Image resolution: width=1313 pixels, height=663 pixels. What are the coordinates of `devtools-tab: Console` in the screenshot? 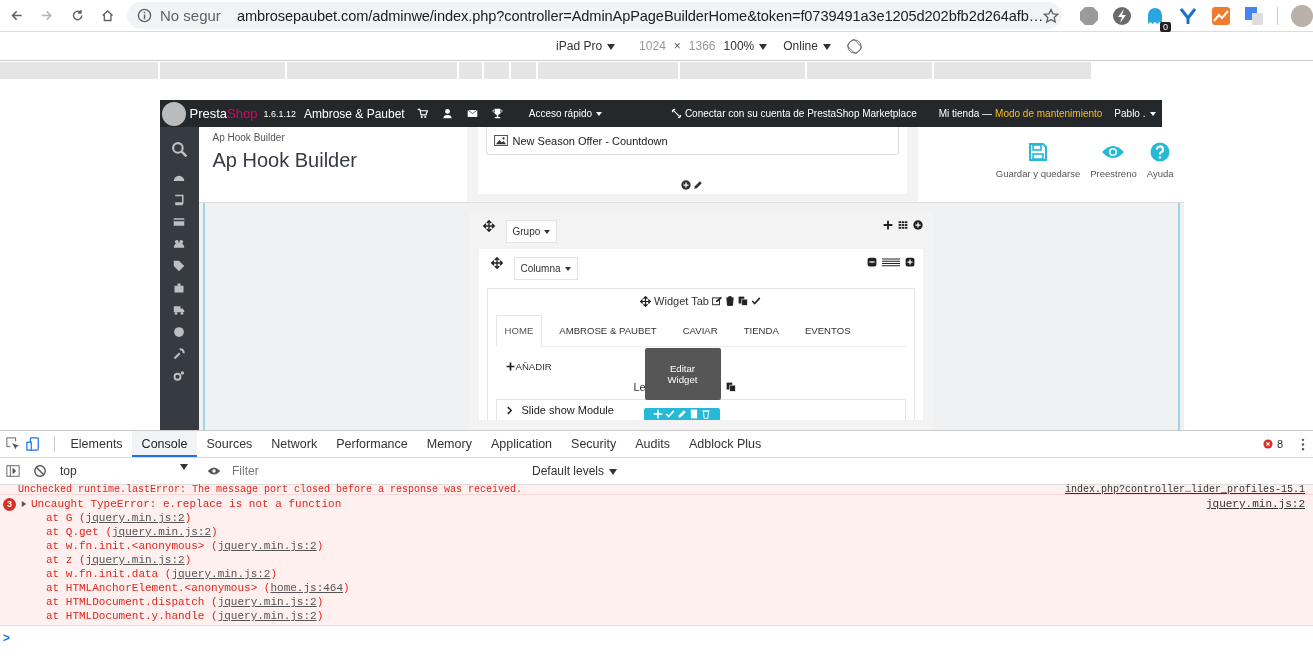 It's located at (164, 444).